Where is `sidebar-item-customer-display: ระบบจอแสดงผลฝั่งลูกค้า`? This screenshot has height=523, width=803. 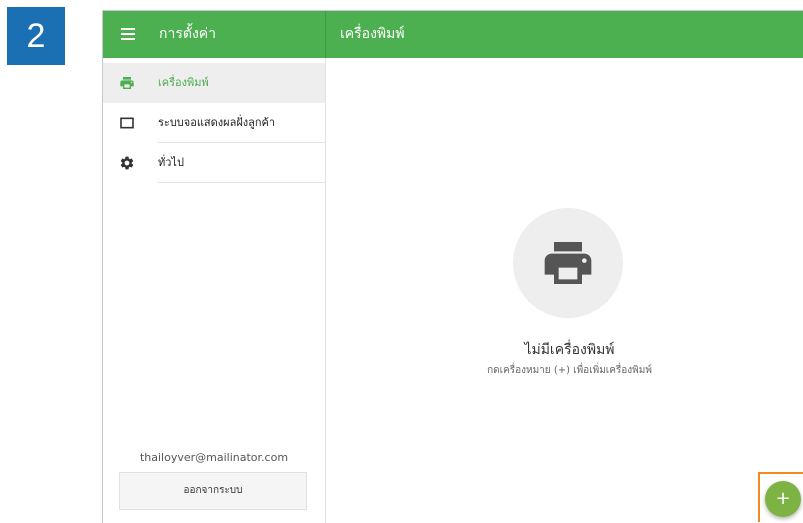
sidebar-item-customer-display: ระบบจอแสดงผลฝั่งลูกค้า is located at coordinates (214, 123).